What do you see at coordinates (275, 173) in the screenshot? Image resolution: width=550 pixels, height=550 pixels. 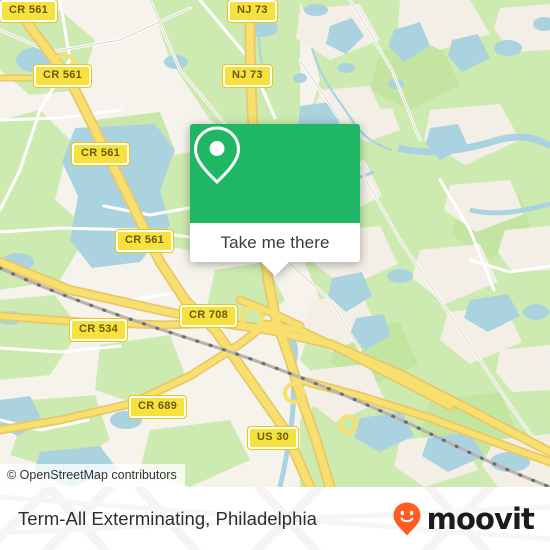 I see `popup-header` at bounding box center [275, 173].